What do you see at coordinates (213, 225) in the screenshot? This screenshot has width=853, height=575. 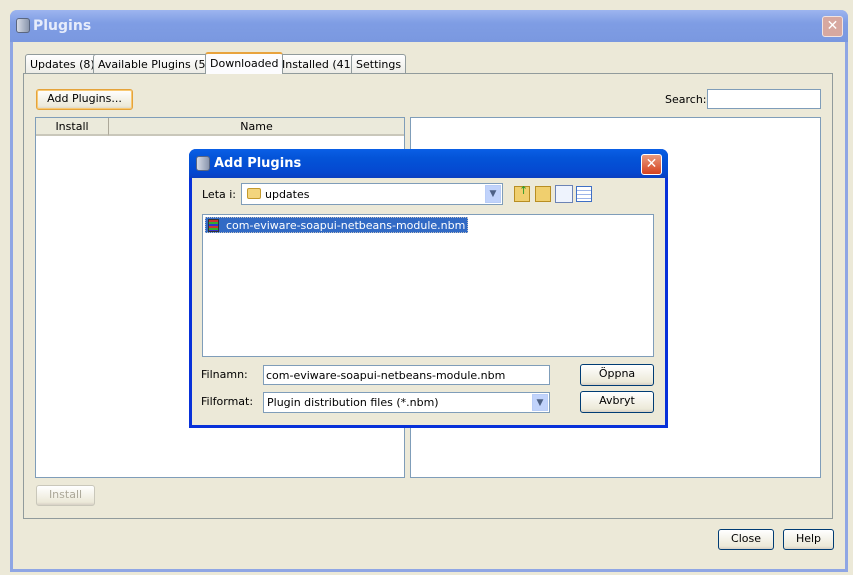 I see `nbm-file-icon` at bounding box center [213, 225].